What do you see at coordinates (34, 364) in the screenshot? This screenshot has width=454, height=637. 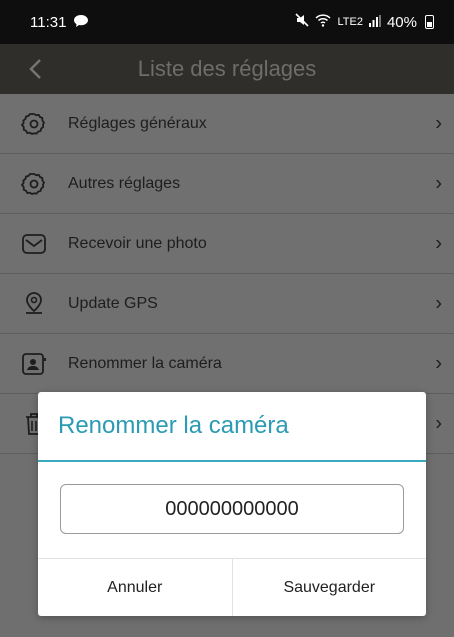 I see `contact-card-icon` at bounding box center [34, 364].